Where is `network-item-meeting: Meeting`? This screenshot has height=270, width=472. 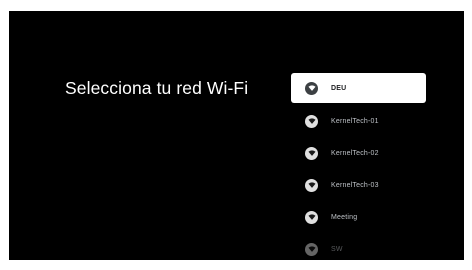 network-item-meeting: Meeting is located at coordinates (358, 217).